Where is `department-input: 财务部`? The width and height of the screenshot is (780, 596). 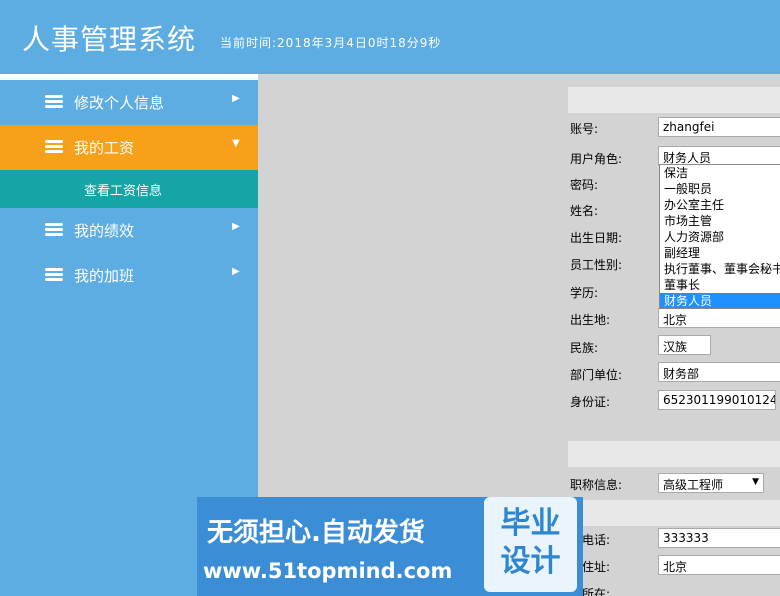 department-input: 财务部 is located at coordinates (719, 372).